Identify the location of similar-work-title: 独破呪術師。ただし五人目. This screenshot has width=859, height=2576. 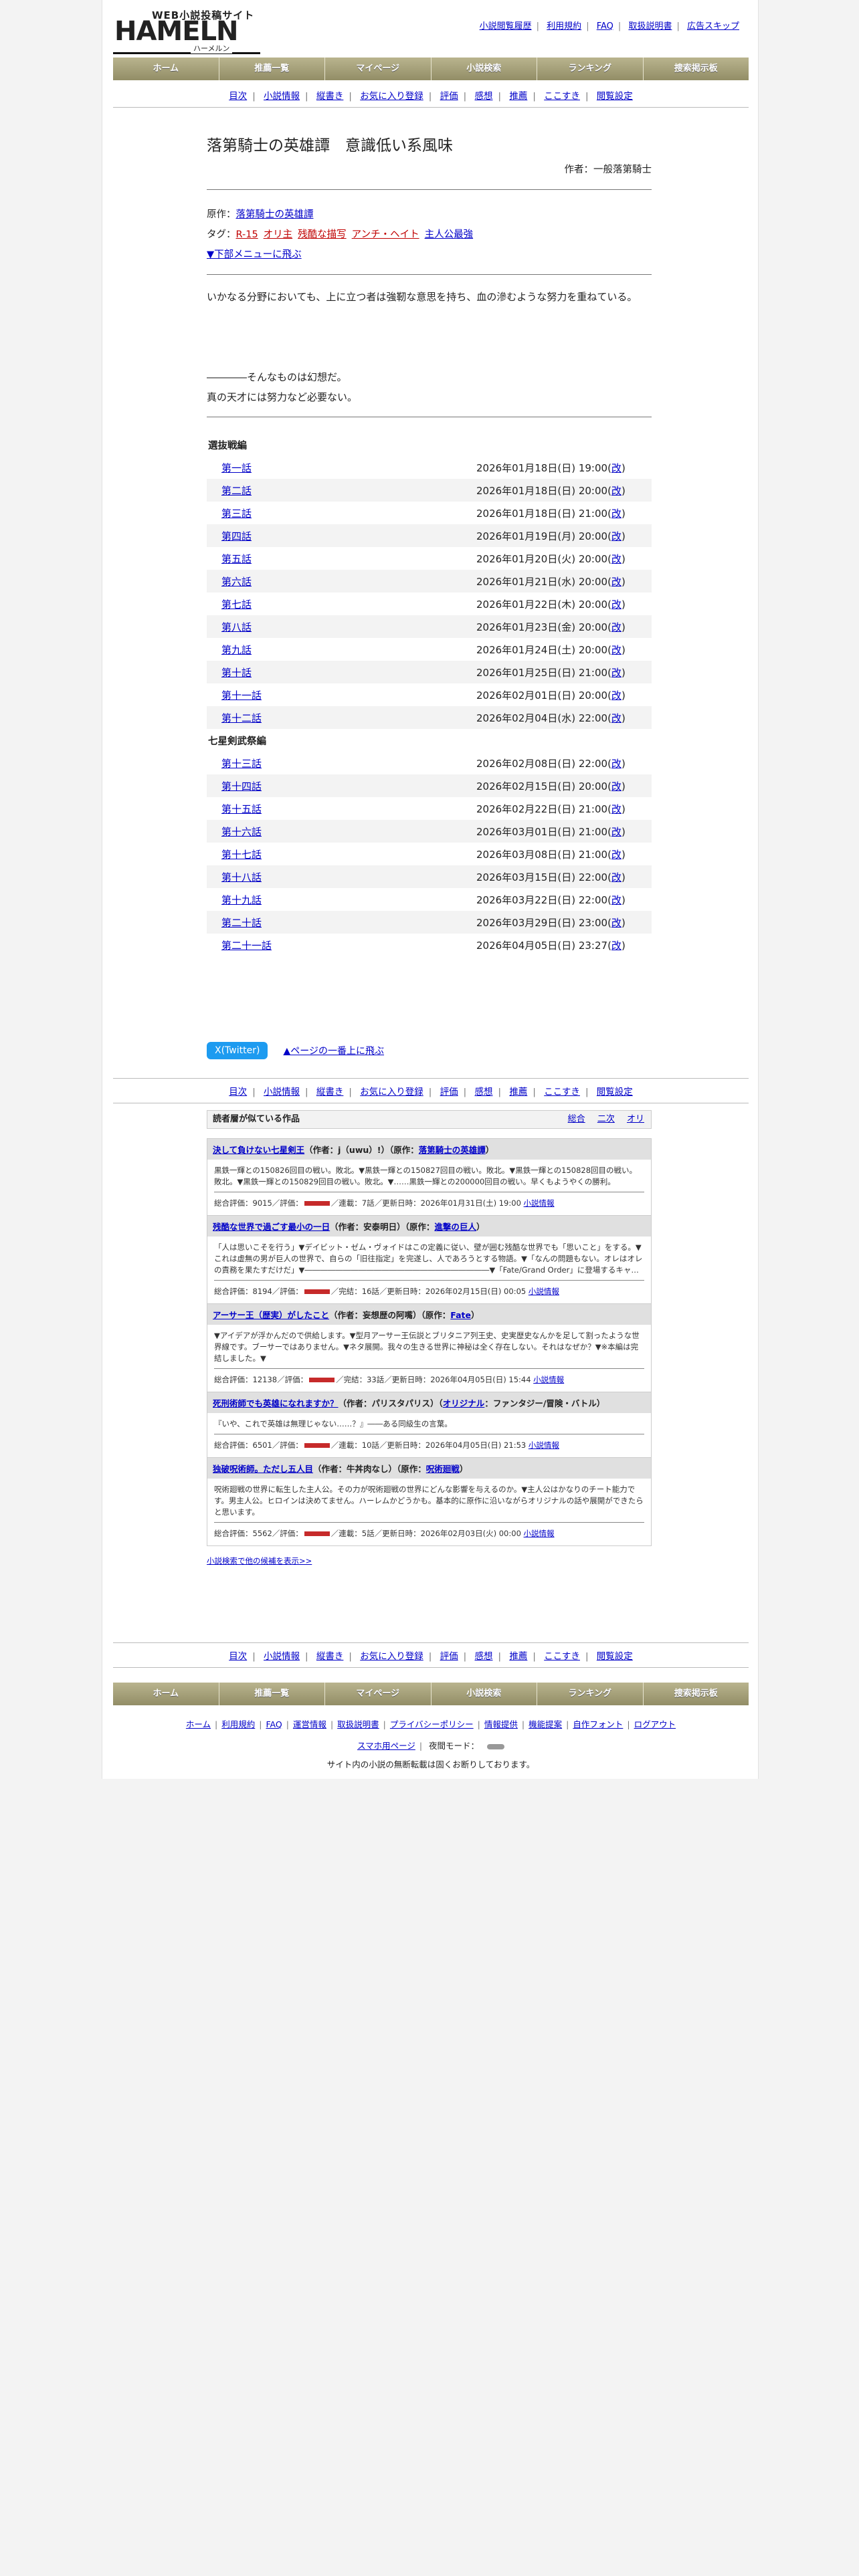
(263, 1469).